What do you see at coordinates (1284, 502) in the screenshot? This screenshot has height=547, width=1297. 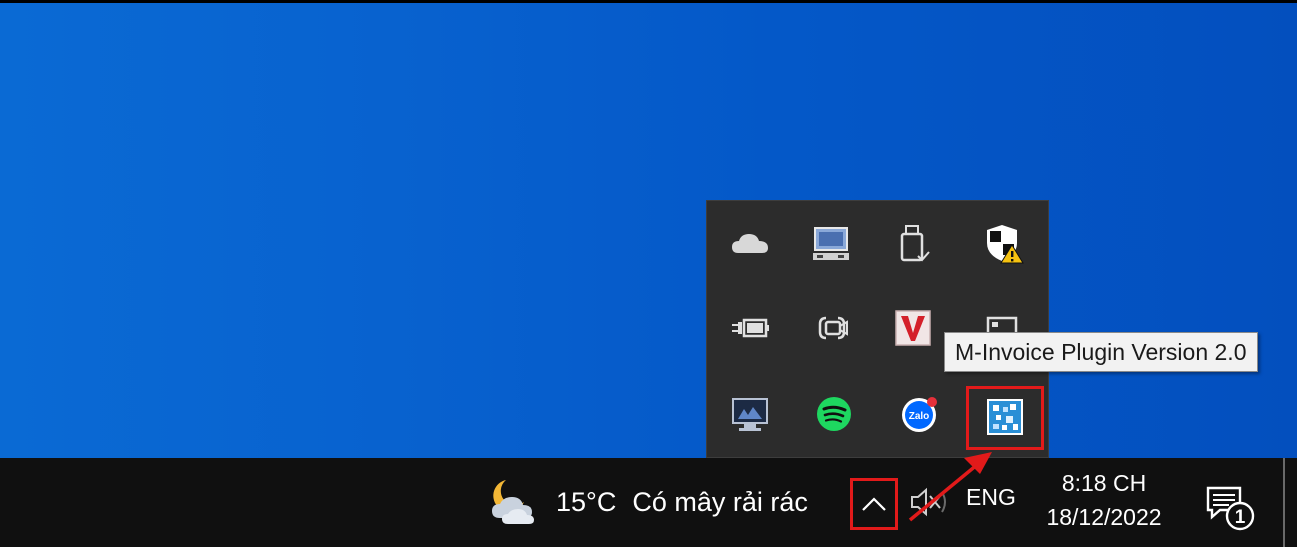 I see `show-desktop-divider` at bounding box center [1284, 502].